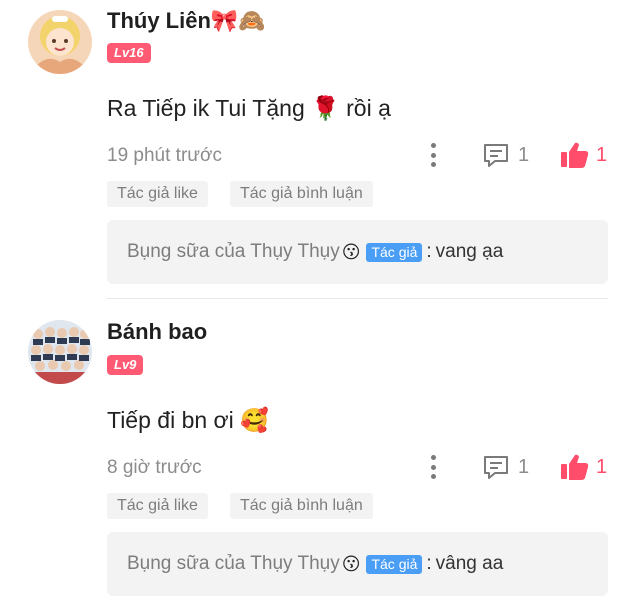 This screenshot has height=600, width=636. I want to click on username: Bánh bao, so click(157, 332).